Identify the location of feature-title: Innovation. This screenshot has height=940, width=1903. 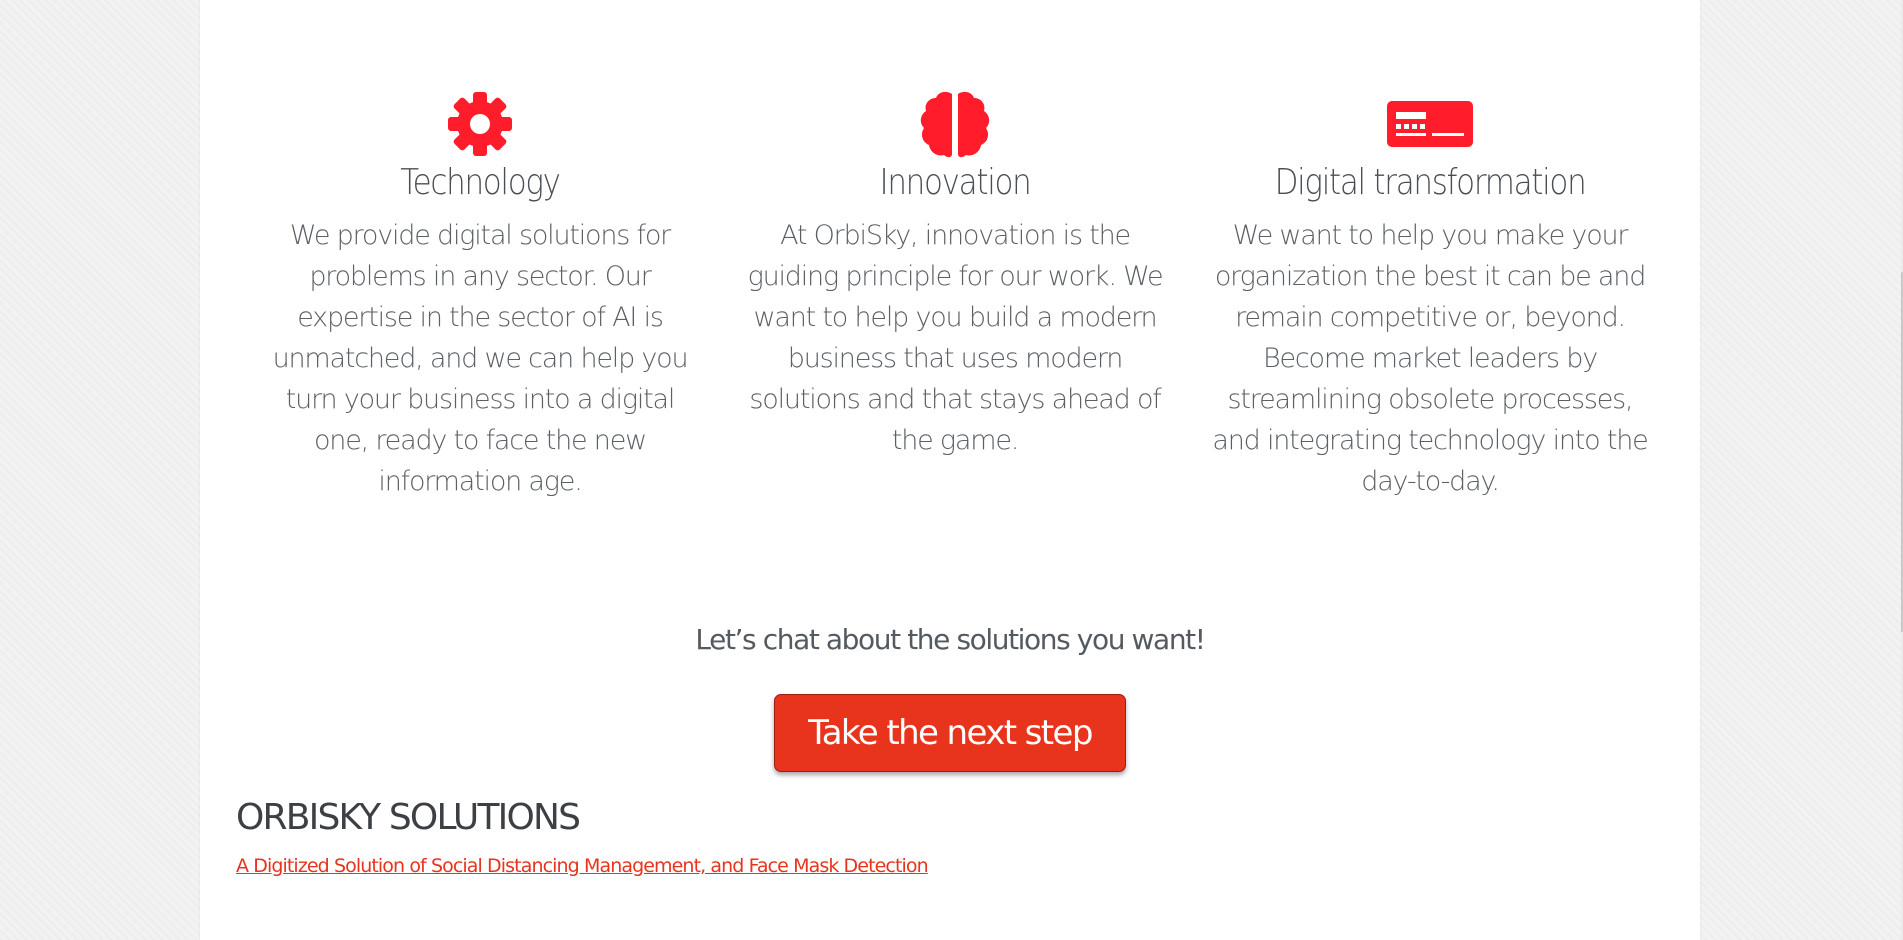
(955, 182).